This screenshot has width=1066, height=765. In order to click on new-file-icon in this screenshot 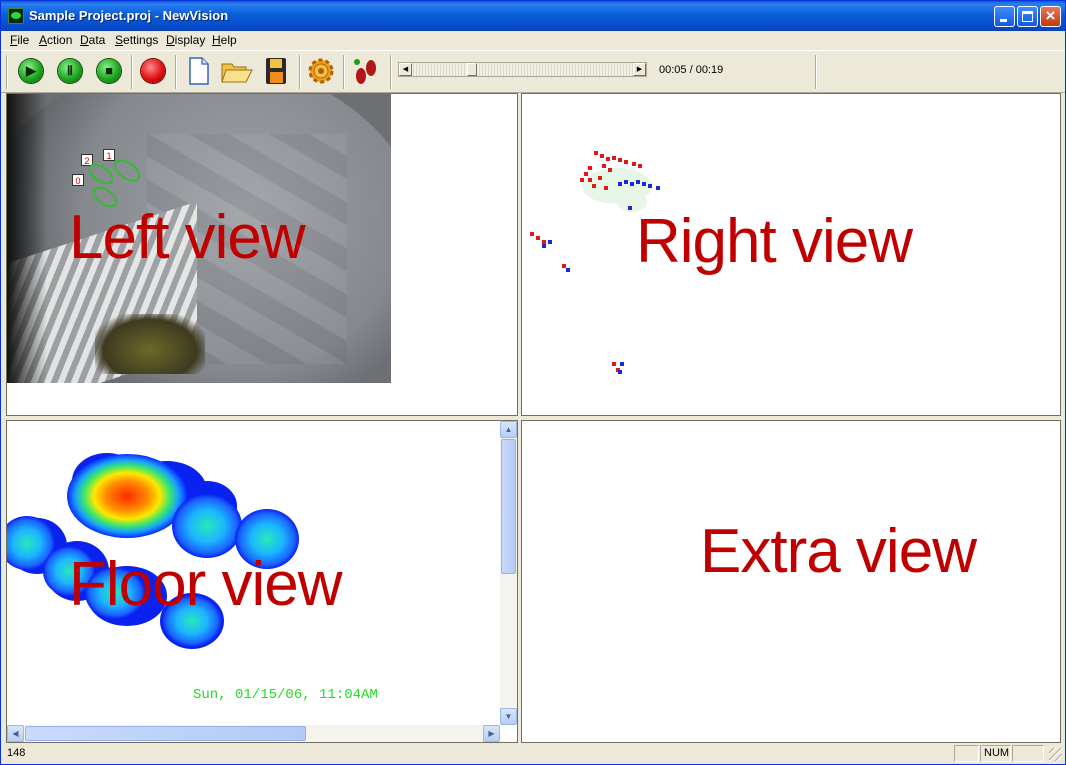, I will do `click(199, 71)`.